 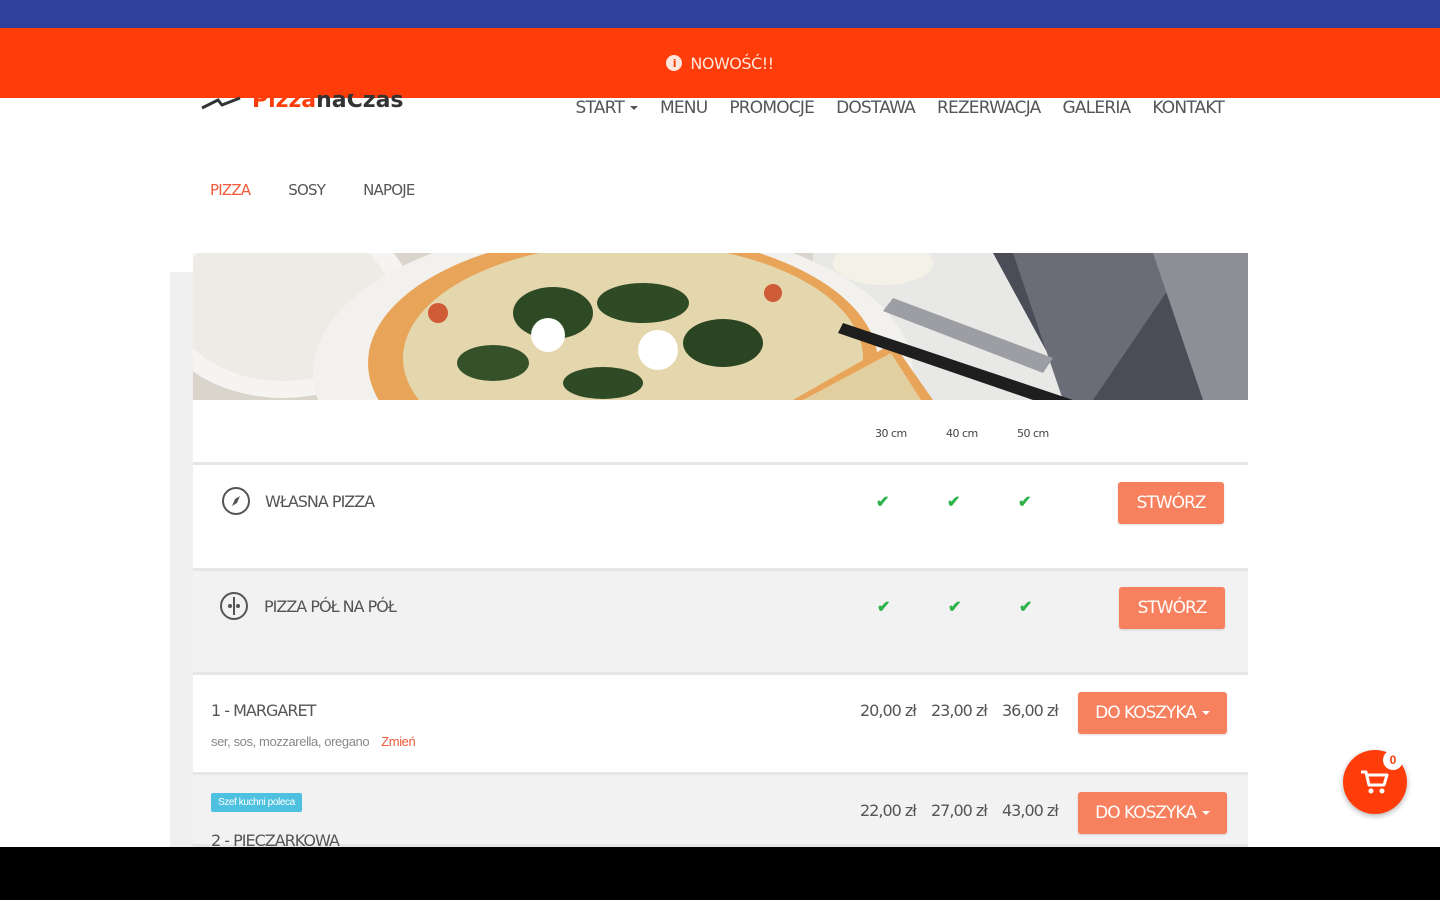 I want to click on info-icon: i, so click(x=674, y=63).